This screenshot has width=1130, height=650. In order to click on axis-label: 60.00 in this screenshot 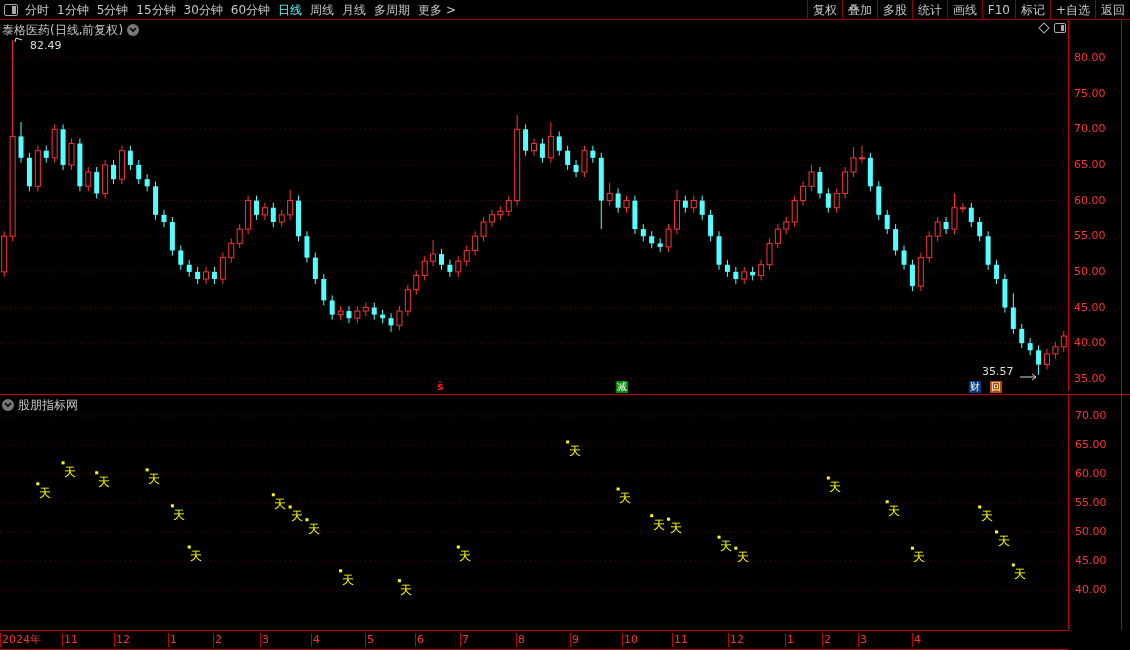, I will do `click(1090, 200)`.